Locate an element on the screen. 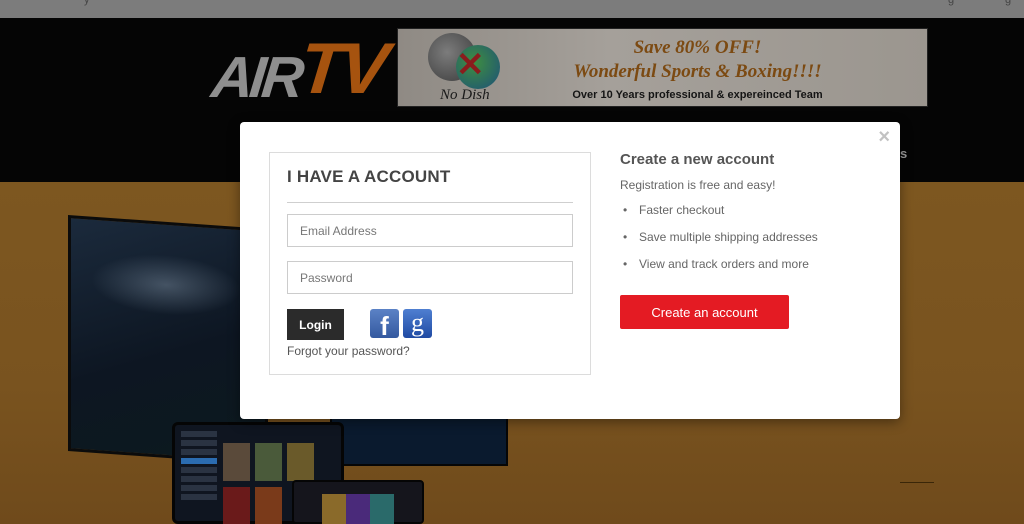  create-account-button: Create an account is located at coordinates (704, 312).